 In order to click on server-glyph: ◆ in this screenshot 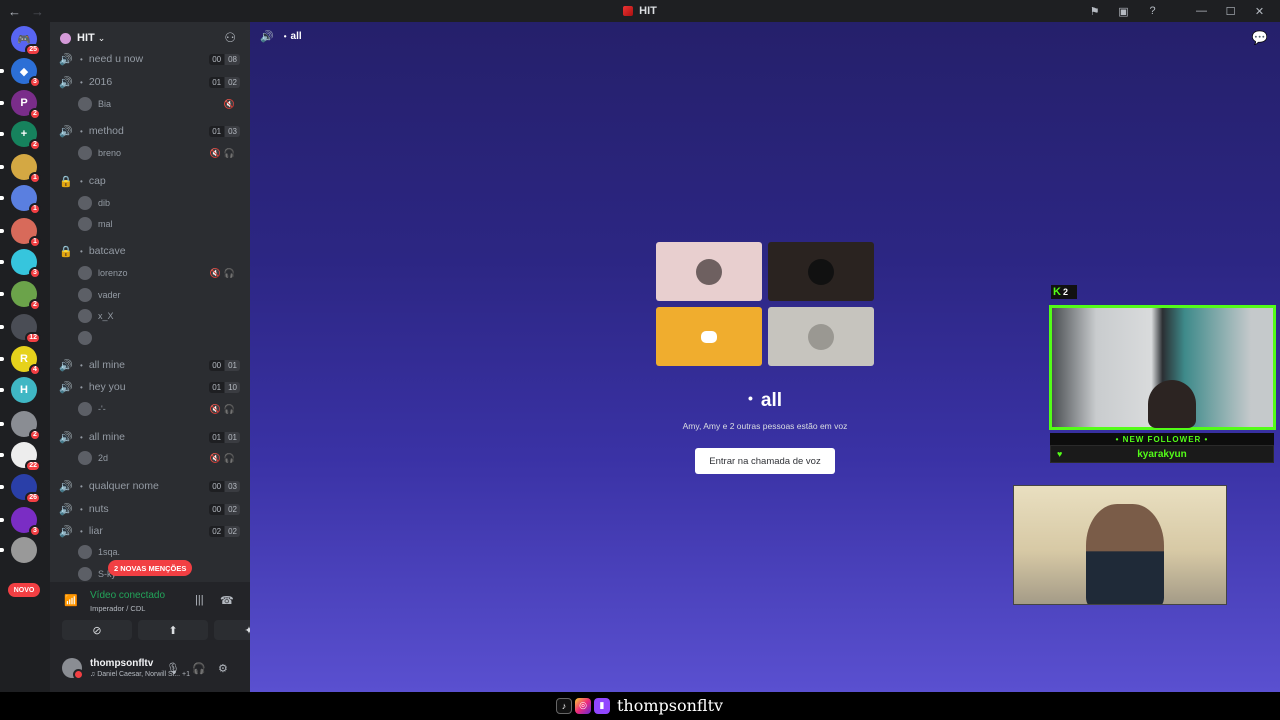, I will do `click(24, 71)`.